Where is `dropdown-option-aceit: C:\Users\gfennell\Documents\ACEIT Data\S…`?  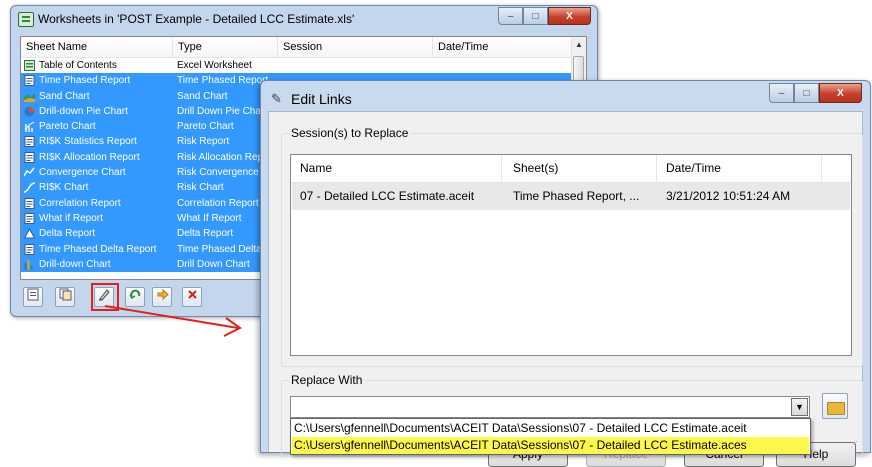
dropdown-option-aceit: C:\Users\gfennell\Documents\ACEIT Data\S… is located at coordinates (550, 428).